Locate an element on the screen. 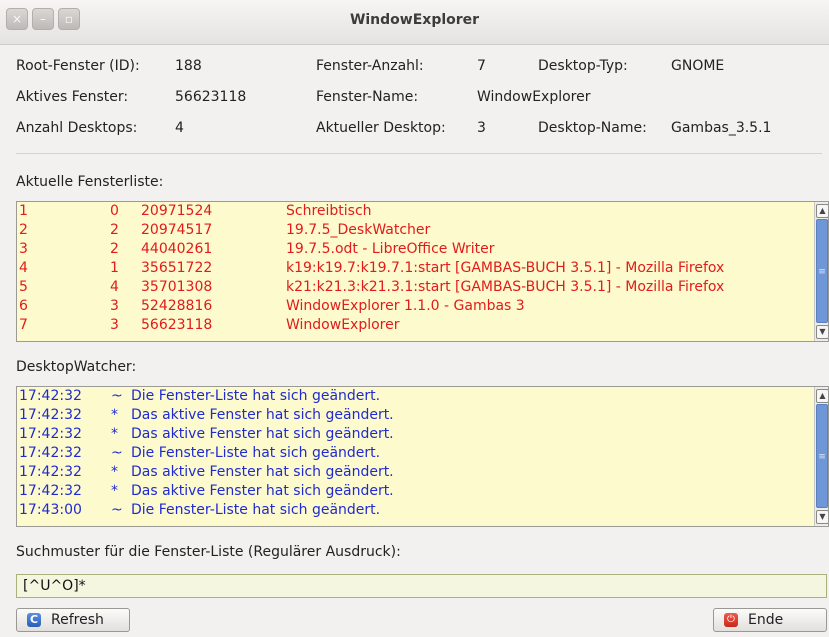 This screenshot has height=637, width=829. row-index: 7 is located at coordinates (23, 325).